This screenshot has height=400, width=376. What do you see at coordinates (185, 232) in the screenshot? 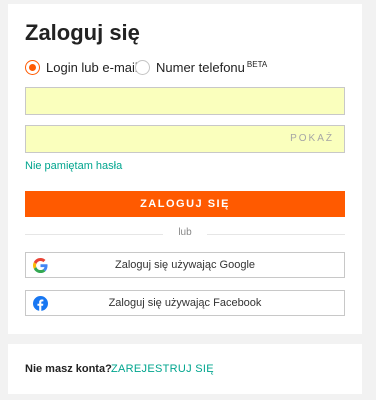
I see `or-separator: lub` at bounding box center [185, 232].